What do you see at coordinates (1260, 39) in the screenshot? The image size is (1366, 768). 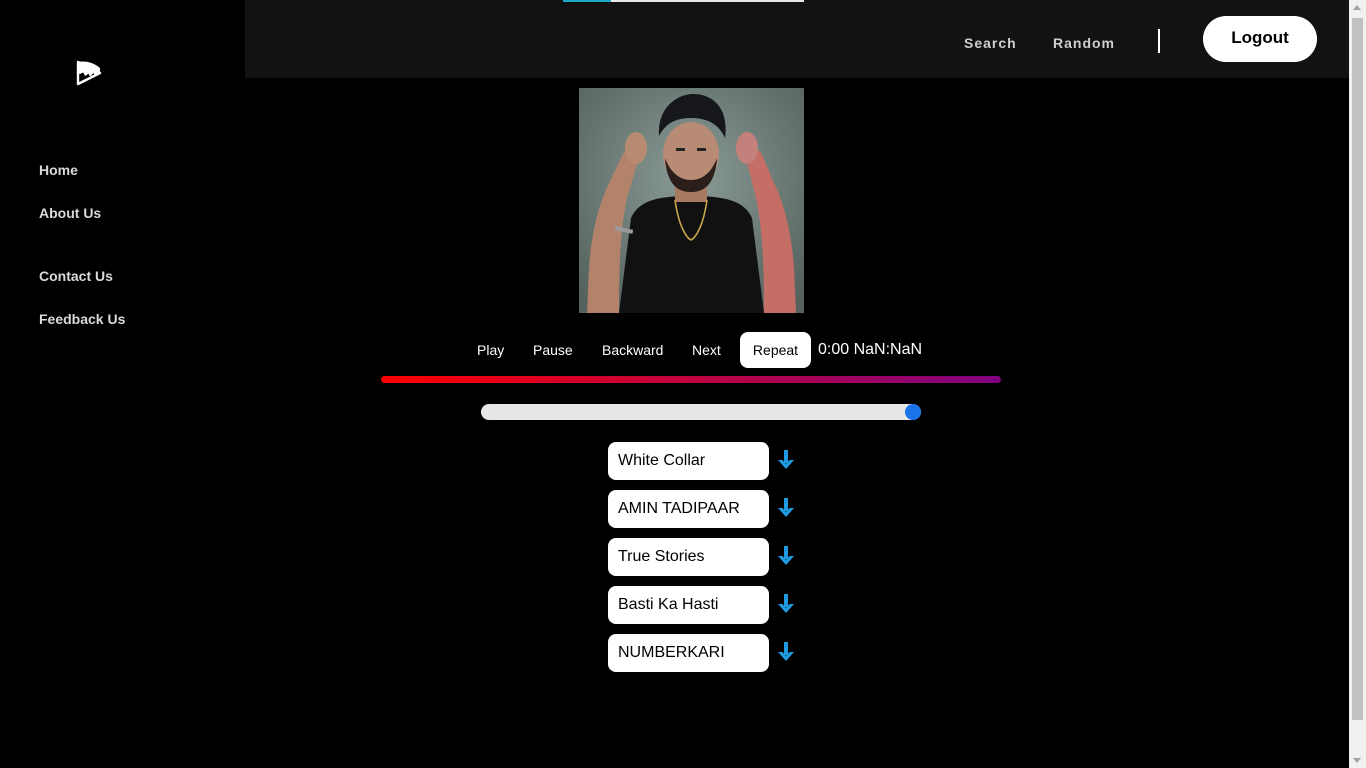 I see `logout-button: Logout` at bounding box center [1260, 39].